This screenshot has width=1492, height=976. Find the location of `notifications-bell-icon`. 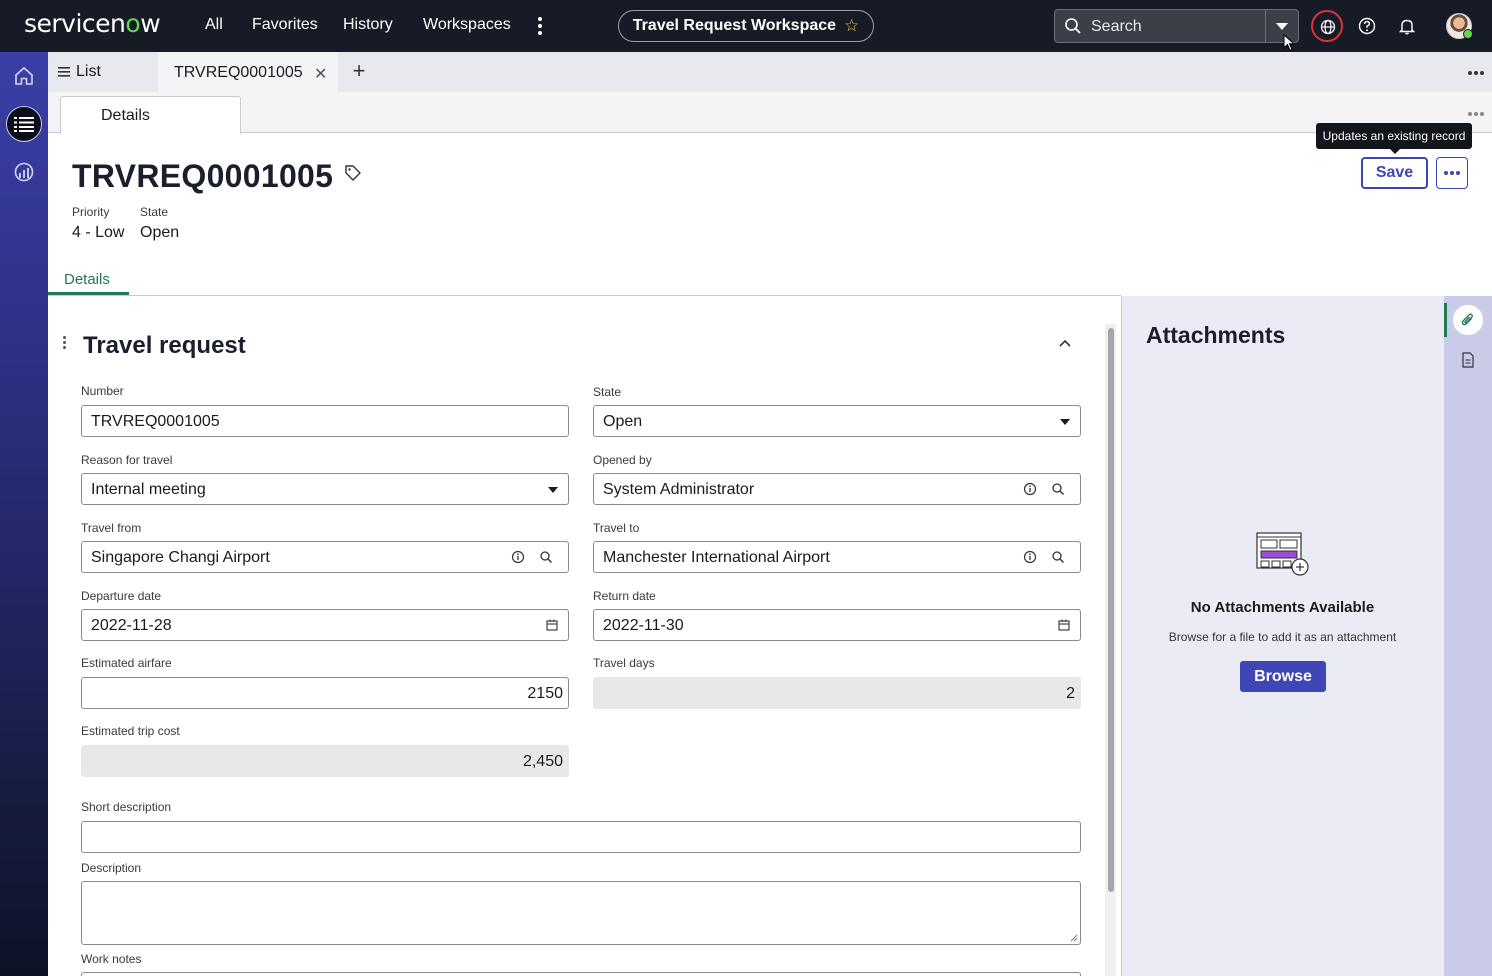

notifications-bell-icon is located at coordinates (1407, 26).